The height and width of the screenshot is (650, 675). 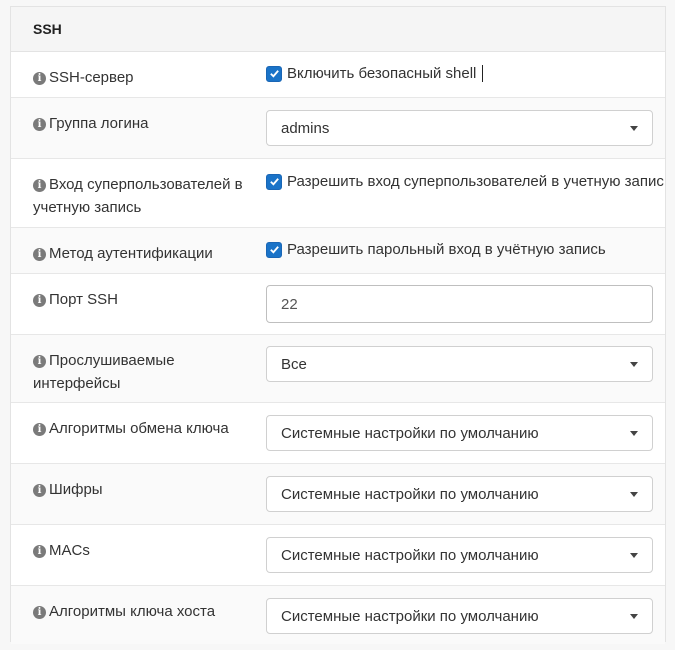 What do you see at coordinates (143, 611) in the screenshot?
I see `host-key-algorithms-label: i Алгоритмы ключа хоста` at bounding box center [143, 611].